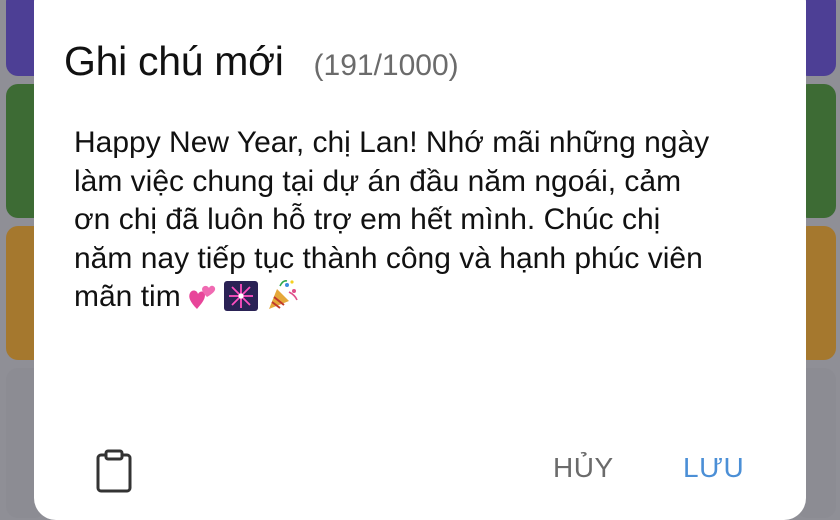  Describe the element at coordinates (114, 473) in the screenshot. I see `clipboard-icon` at that location.